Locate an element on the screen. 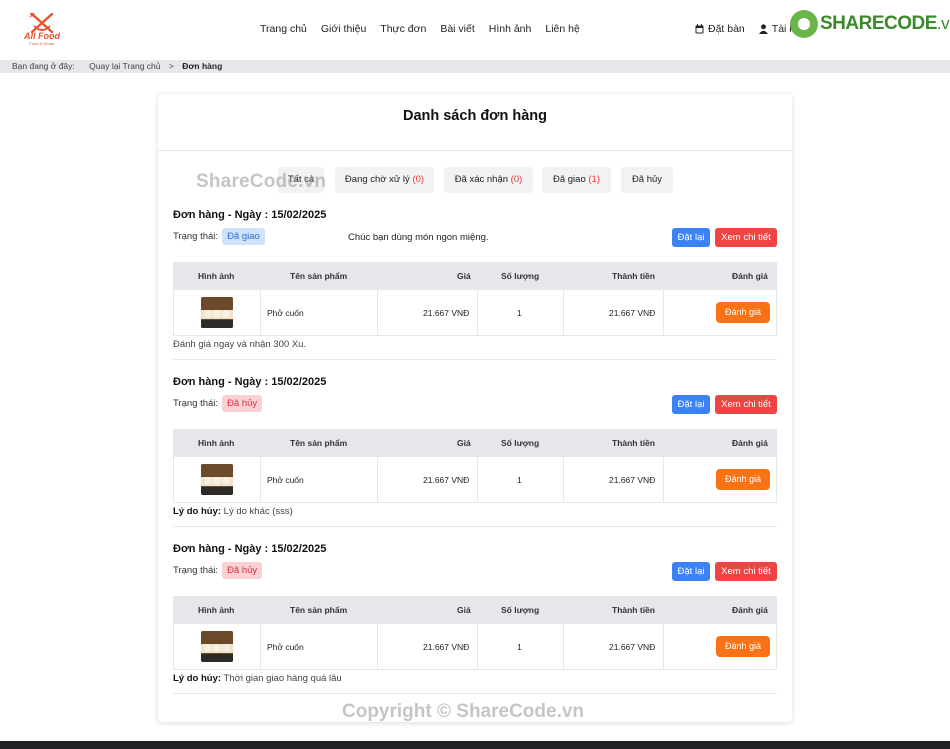 This screenshot has width=950, height=749. tab-pending-label: Đang chờ xử lý is located at coordinates (377, 179).